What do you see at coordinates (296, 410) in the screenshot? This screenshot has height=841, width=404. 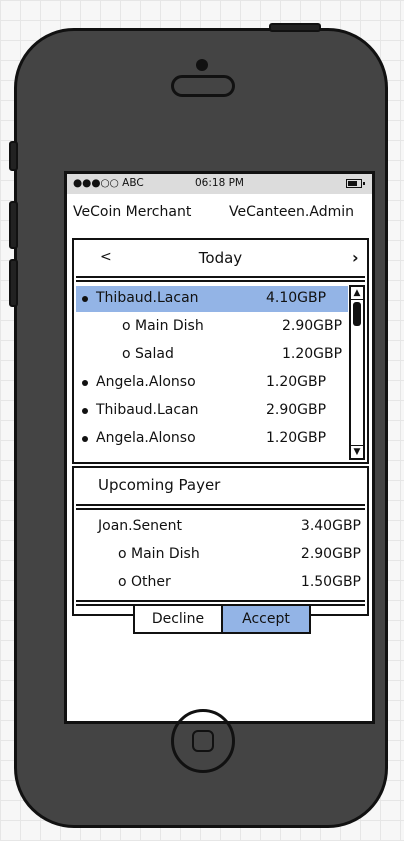 I see `payment-amount: 2.90GBP` at bounding box center [296, 410].